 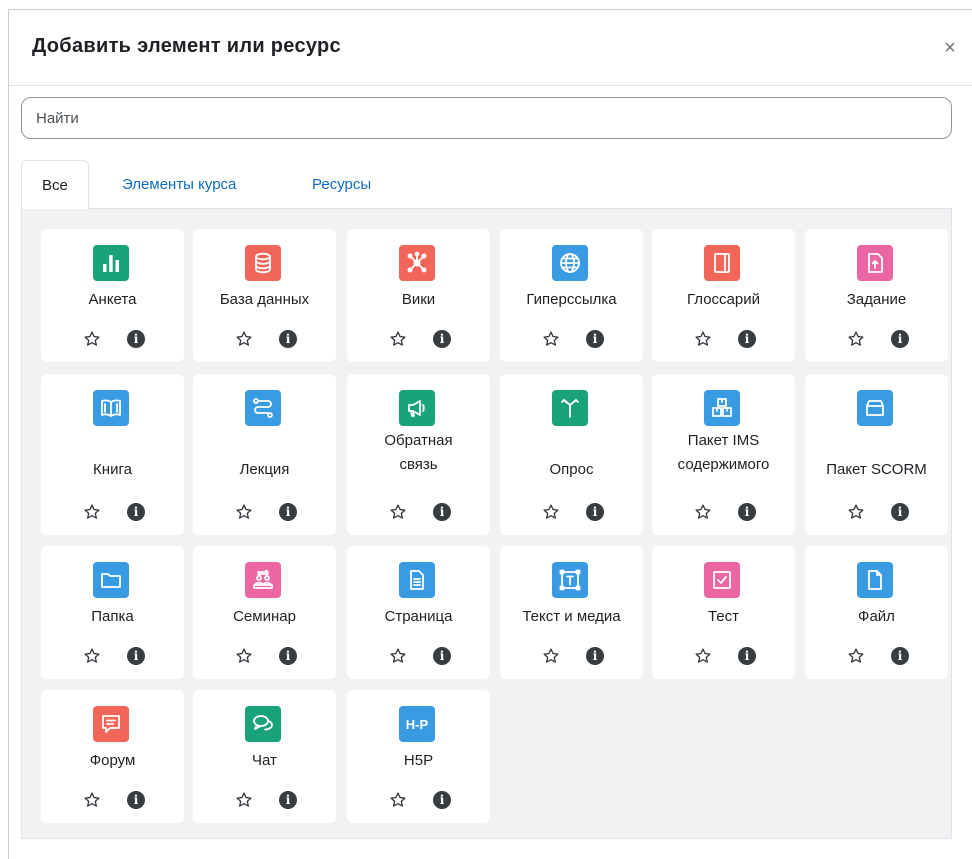 What do you see at coordinates (418, 612) in the screenshot?
I see `activity-card: Страница i` at bounding box center [418, 612].